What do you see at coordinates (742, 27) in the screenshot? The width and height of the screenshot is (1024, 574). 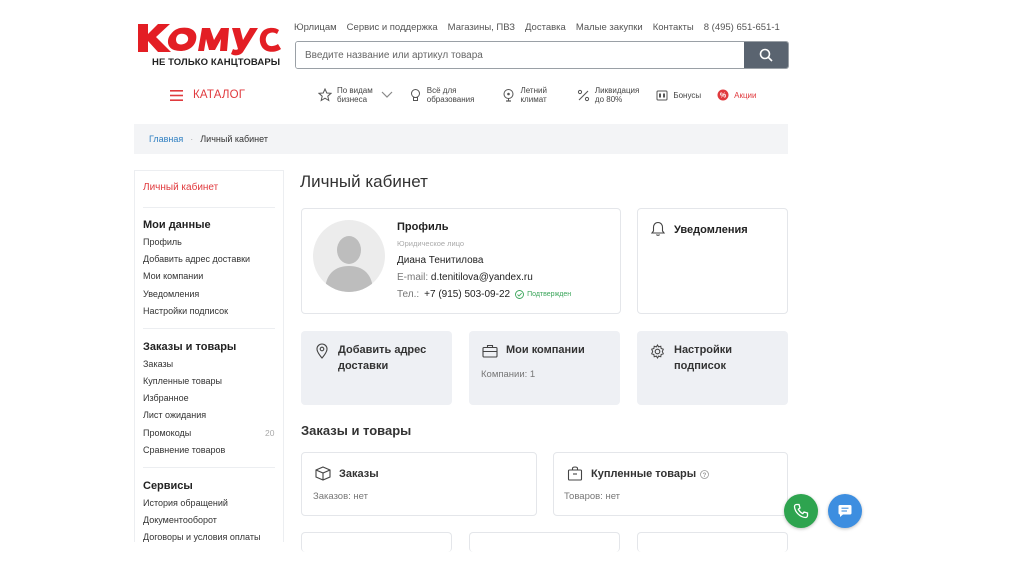 I see `top-phone-link: 8 (495) 651-651-1` at bounding box center [742, 27].